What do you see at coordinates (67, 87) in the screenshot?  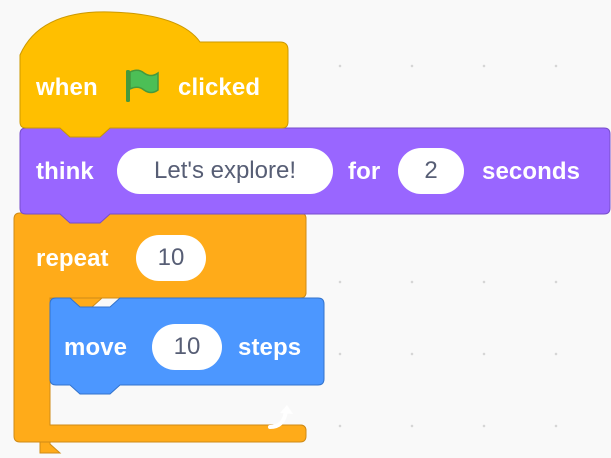 I see `when-label: when` at bounding box center [67, 87].